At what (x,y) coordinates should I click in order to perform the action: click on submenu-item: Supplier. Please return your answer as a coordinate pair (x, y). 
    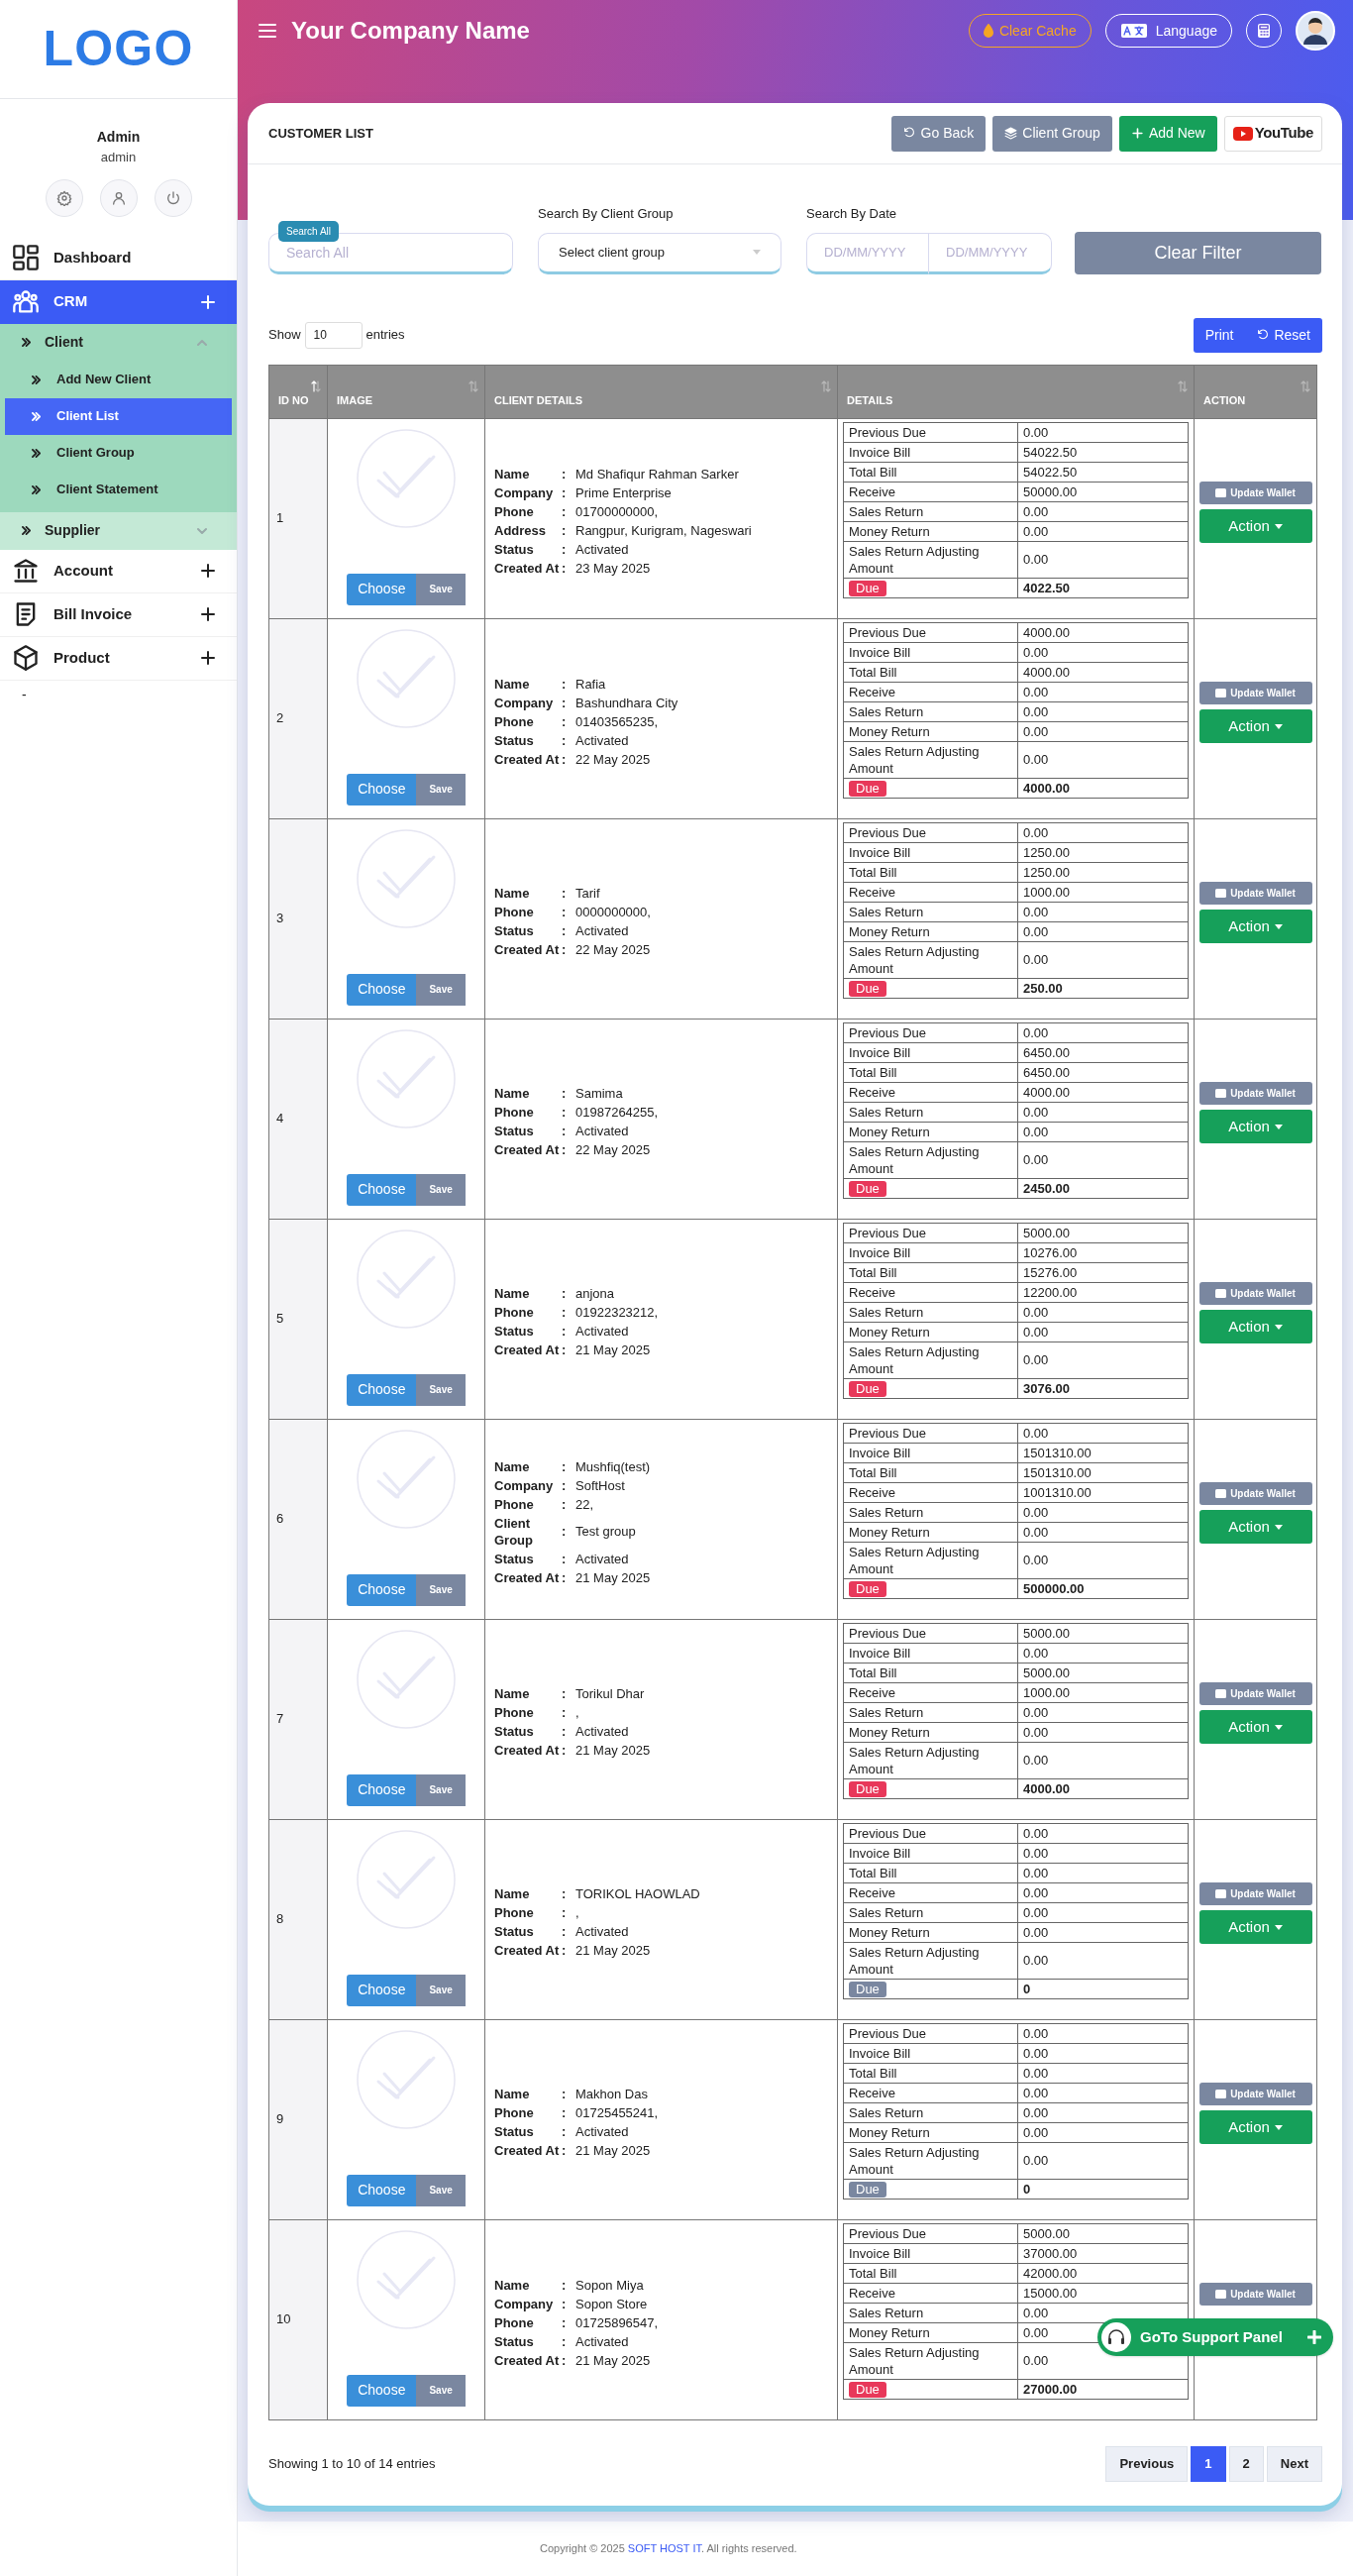
    Looking at the image, I should click on (118, 531).